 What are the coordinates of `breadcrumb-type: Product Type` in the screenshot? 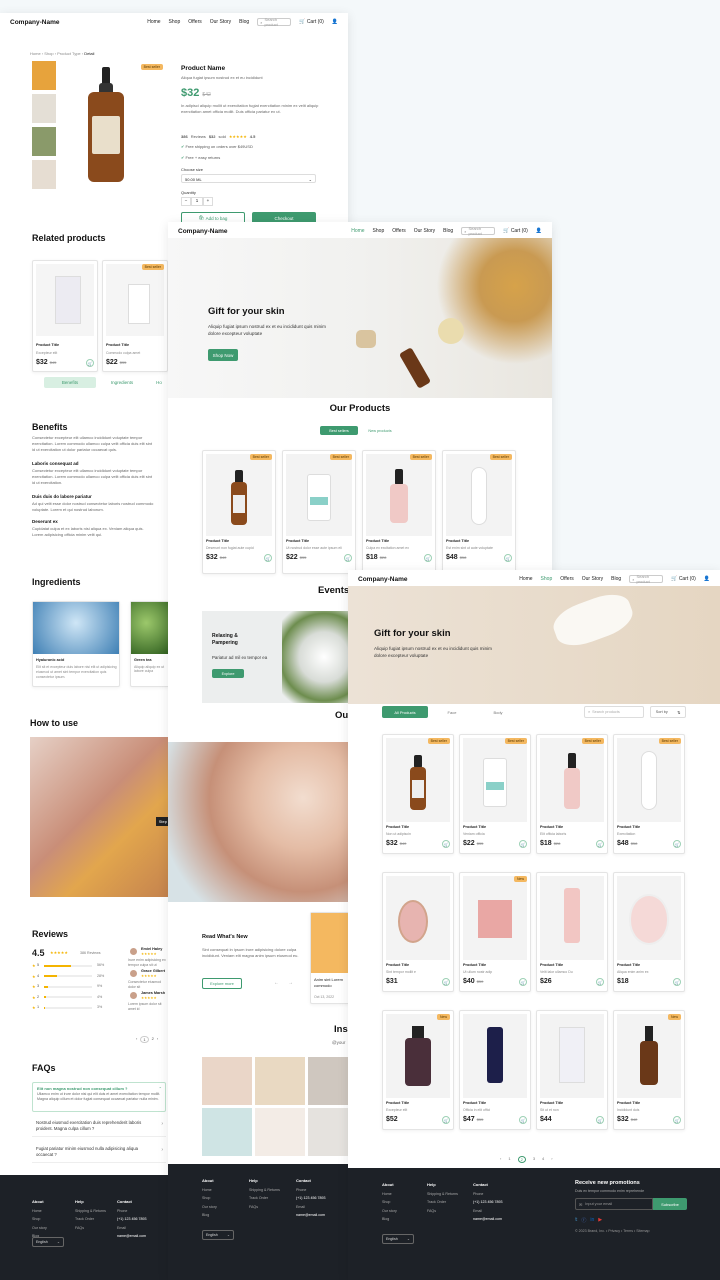 It's located at (69, 53).